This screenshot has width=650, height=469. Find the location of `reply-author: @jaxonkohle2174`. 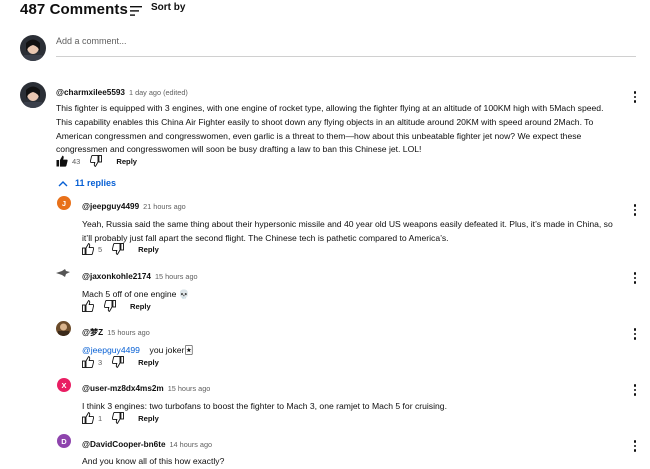

reply-author: @jaxonkohle2174 is located at coordinates (116, 276).